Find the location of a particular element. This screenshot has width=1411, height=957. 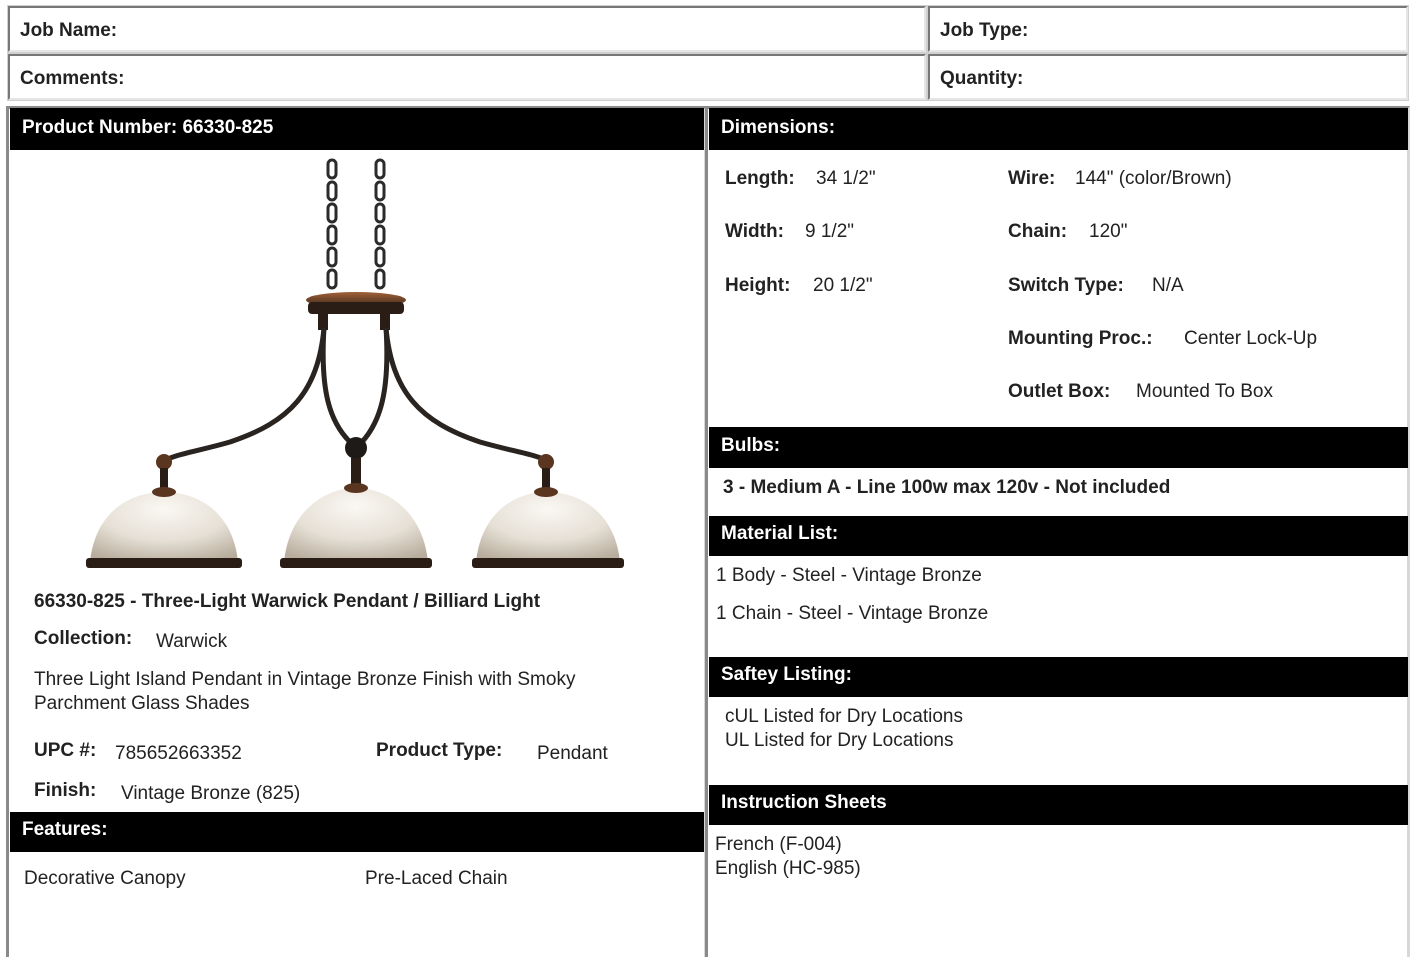

height-label: Height: is located at coordinates (758, 285).